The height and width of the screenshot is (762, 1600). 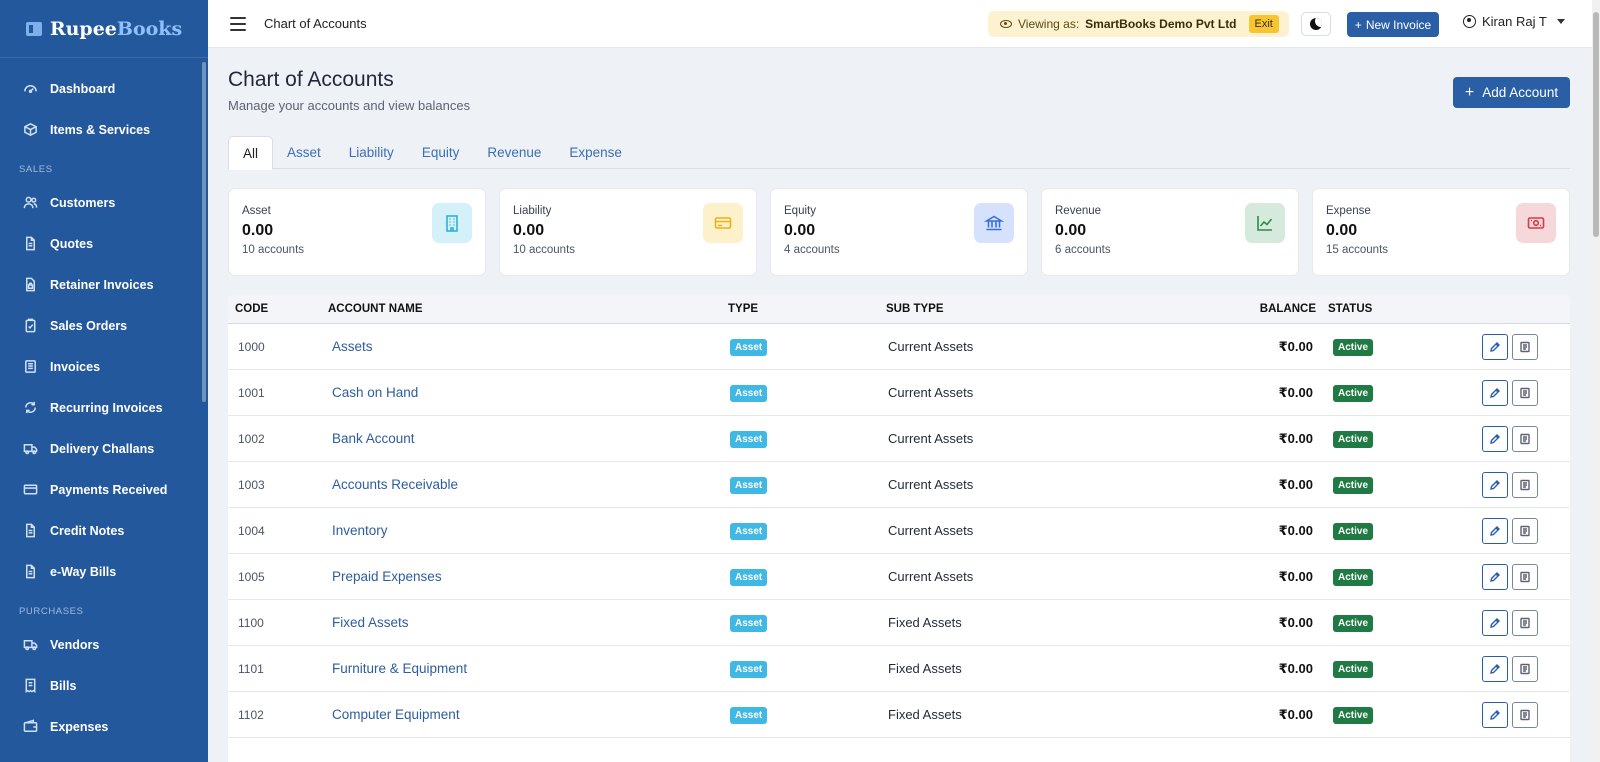 What do you see at coordinates (104, 530) in the screenshot?
I see `sidebar-item-credit-notes: Credit Notes` at bounding box center [104, 530].